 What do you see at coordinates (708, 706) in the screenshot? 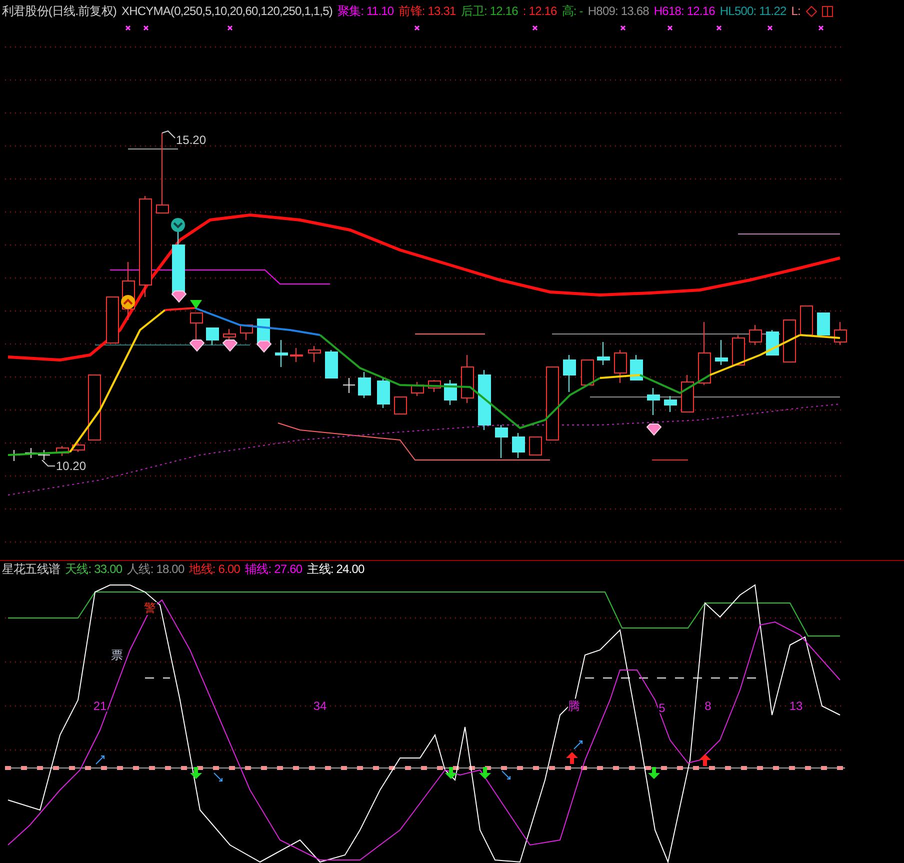
I see `signal-label: 8` at bounding box center [708, 706].